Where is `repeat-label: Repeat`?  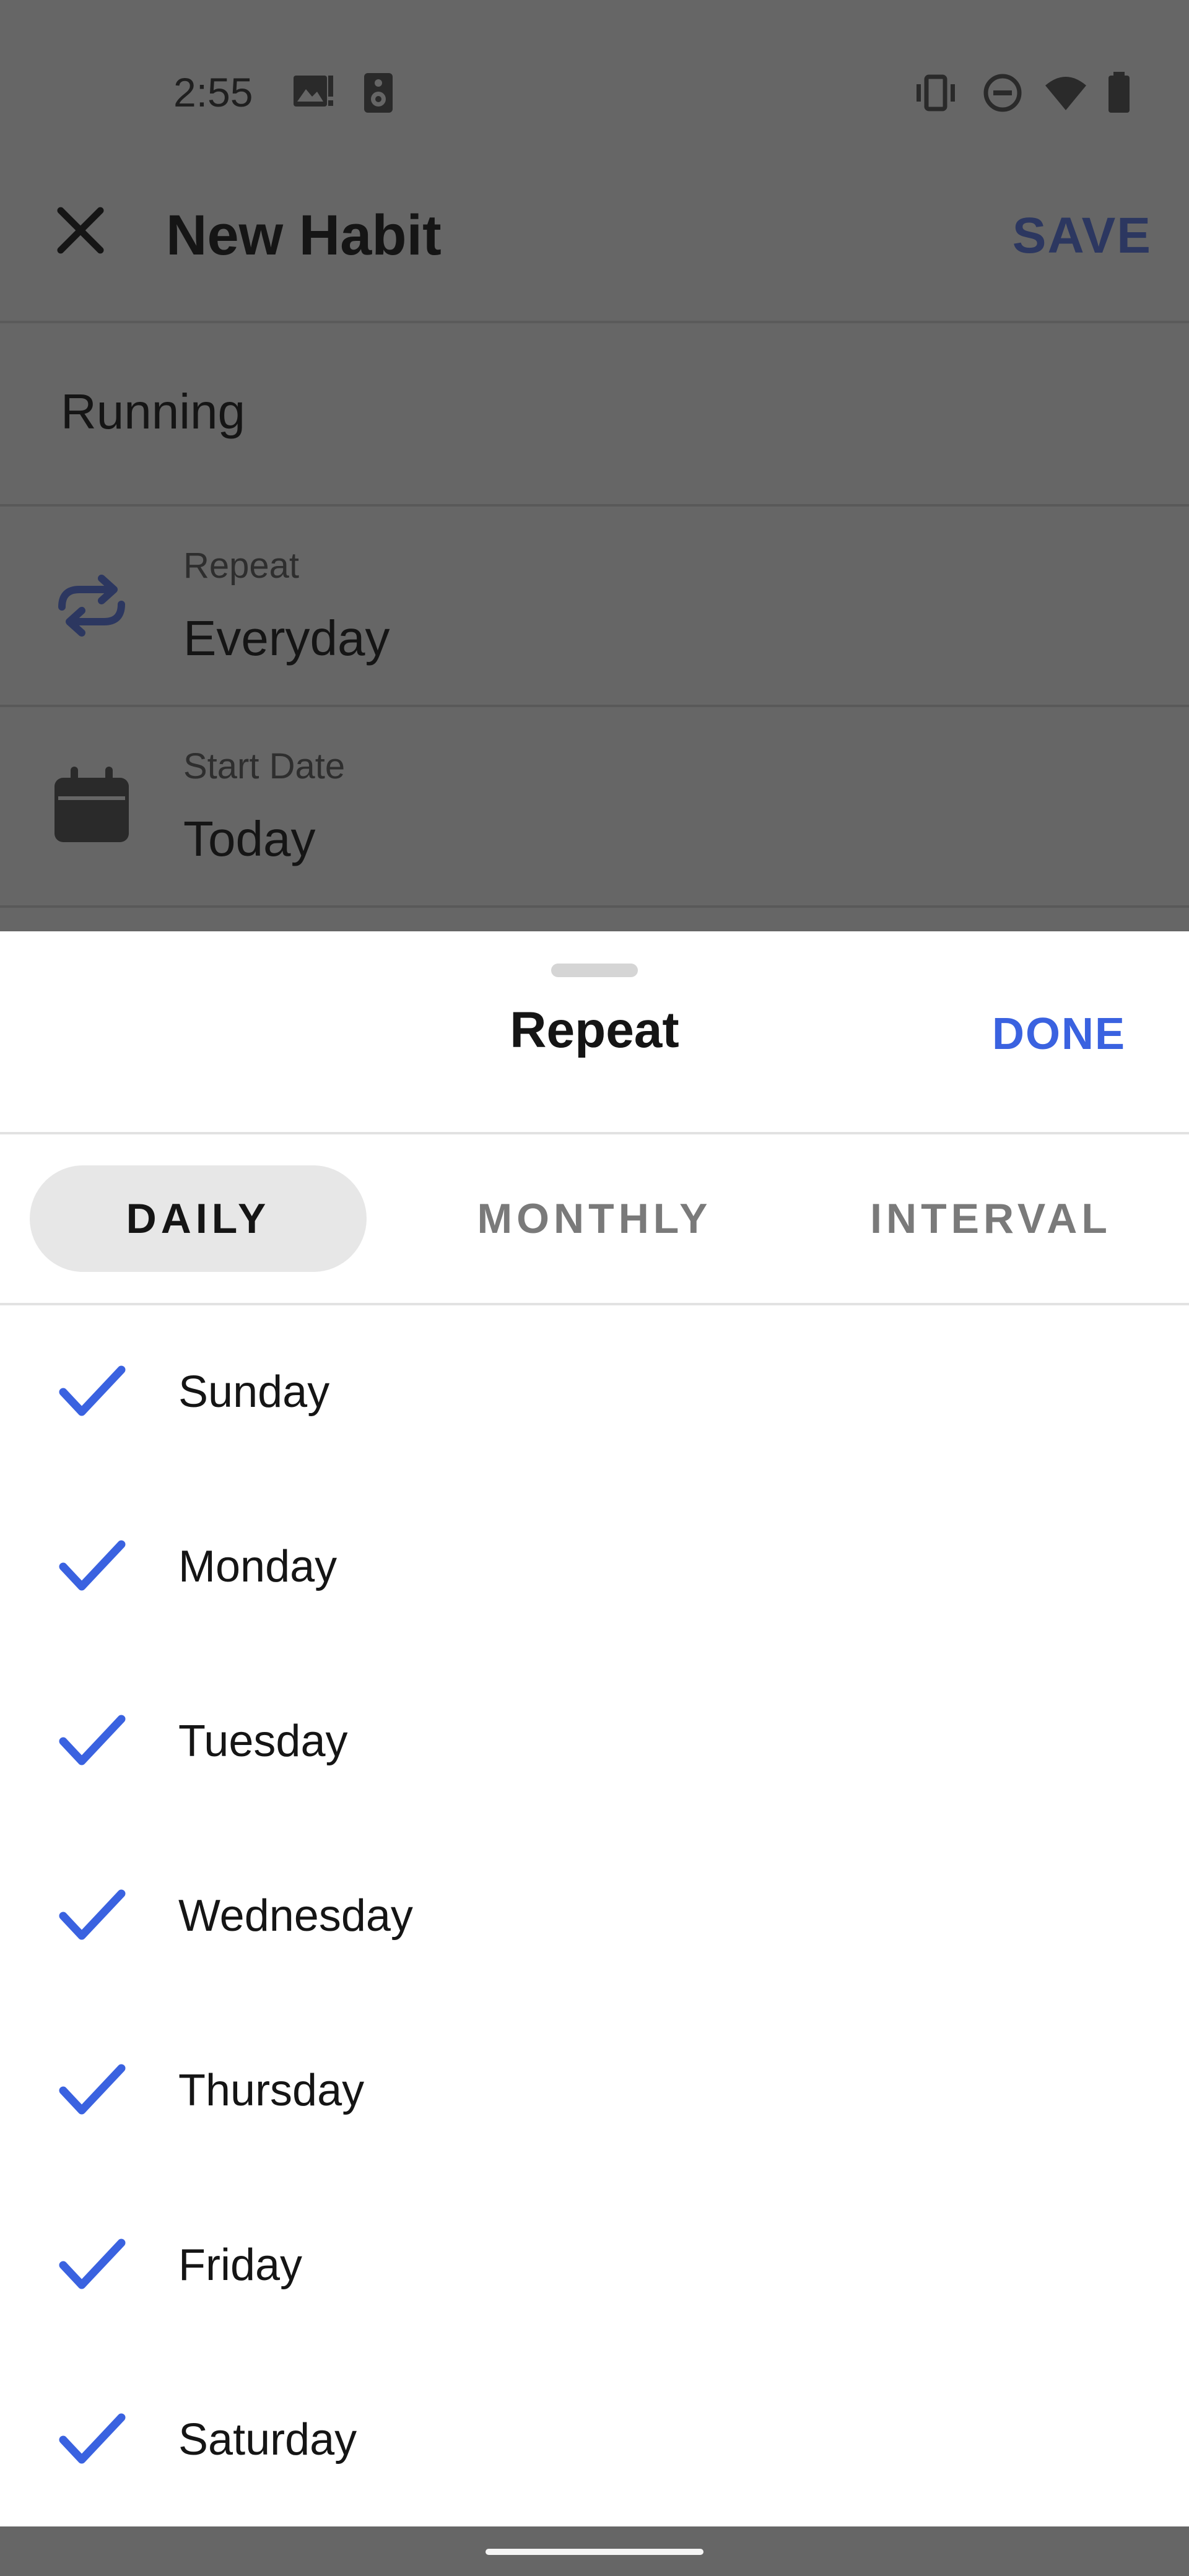
repeat-label: Repeat is located at coordinates (241, 566).